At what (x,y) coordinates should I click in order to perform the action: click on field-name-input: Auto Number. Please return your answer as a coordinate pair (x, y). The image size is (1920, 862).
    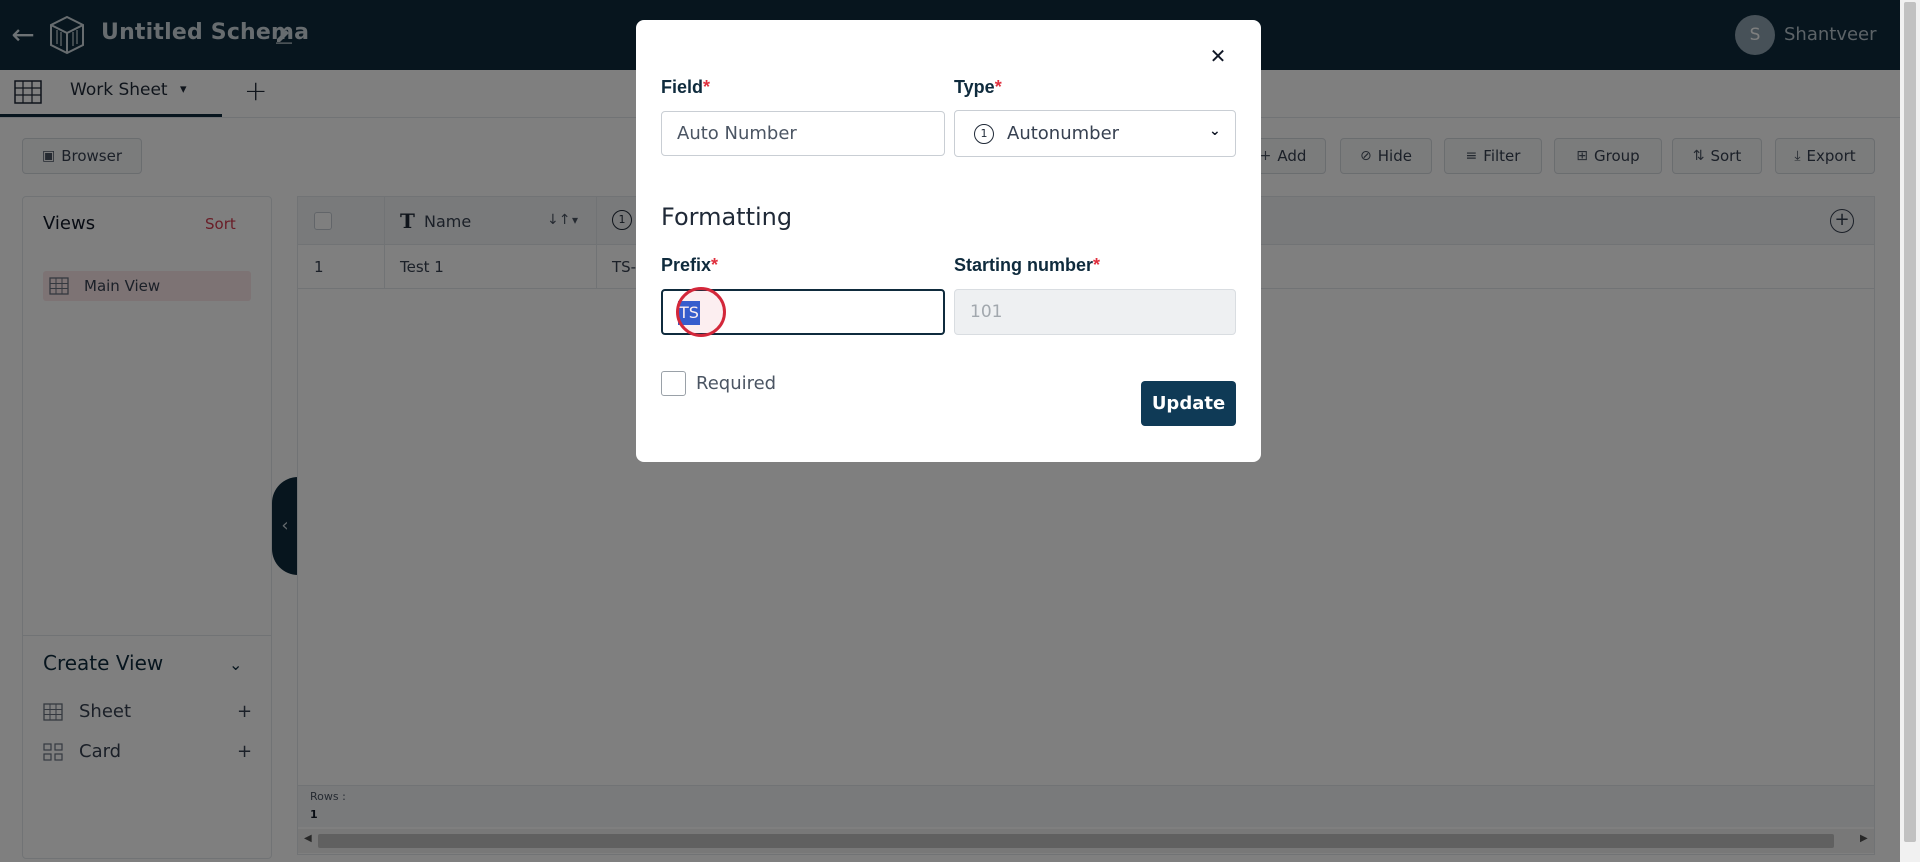
    Looking at the image, I should click on (803, 133).